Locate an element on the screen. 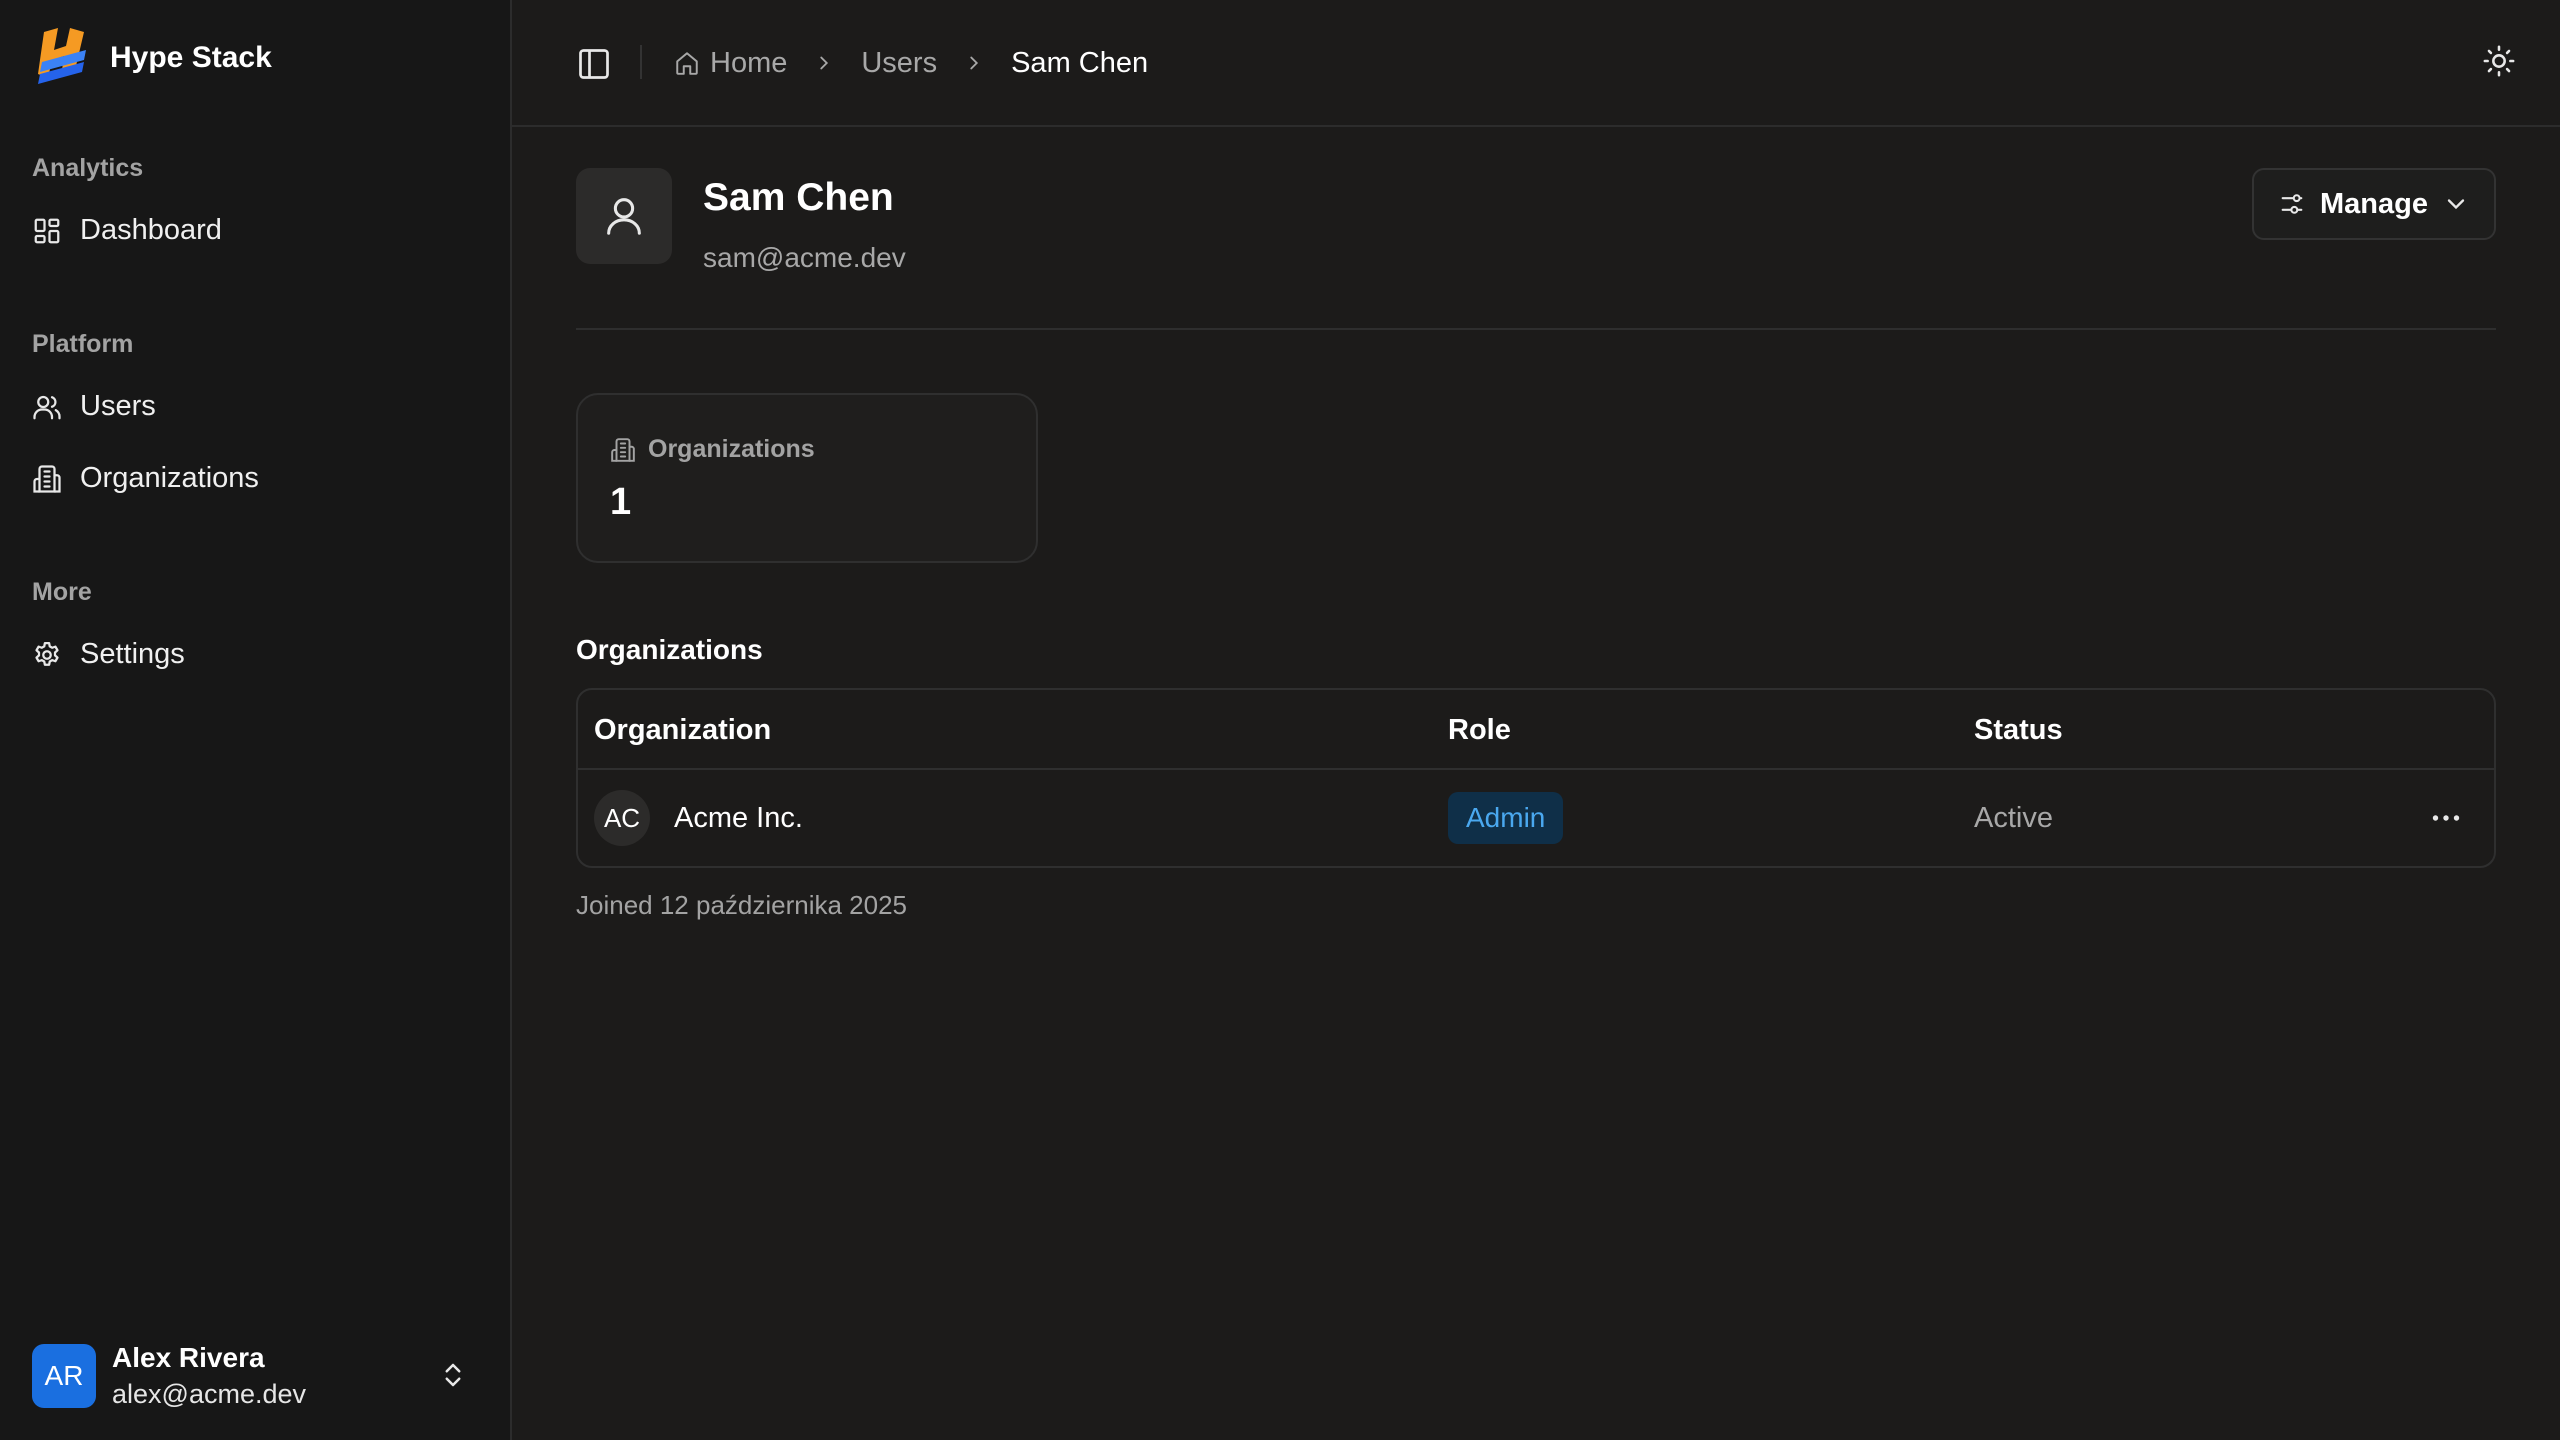 Image resolution: width=2560 pixels, height=1440 pixels. users-icon is located at coordinates (47, 407).